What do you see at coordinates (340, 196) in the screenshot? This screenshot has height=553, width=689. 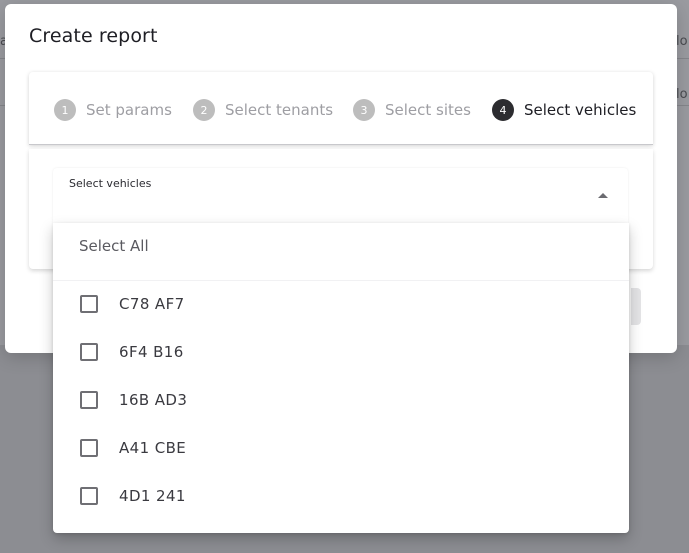 I see `vehicles-select: Select vehicles` at bounding box center [340, 196].